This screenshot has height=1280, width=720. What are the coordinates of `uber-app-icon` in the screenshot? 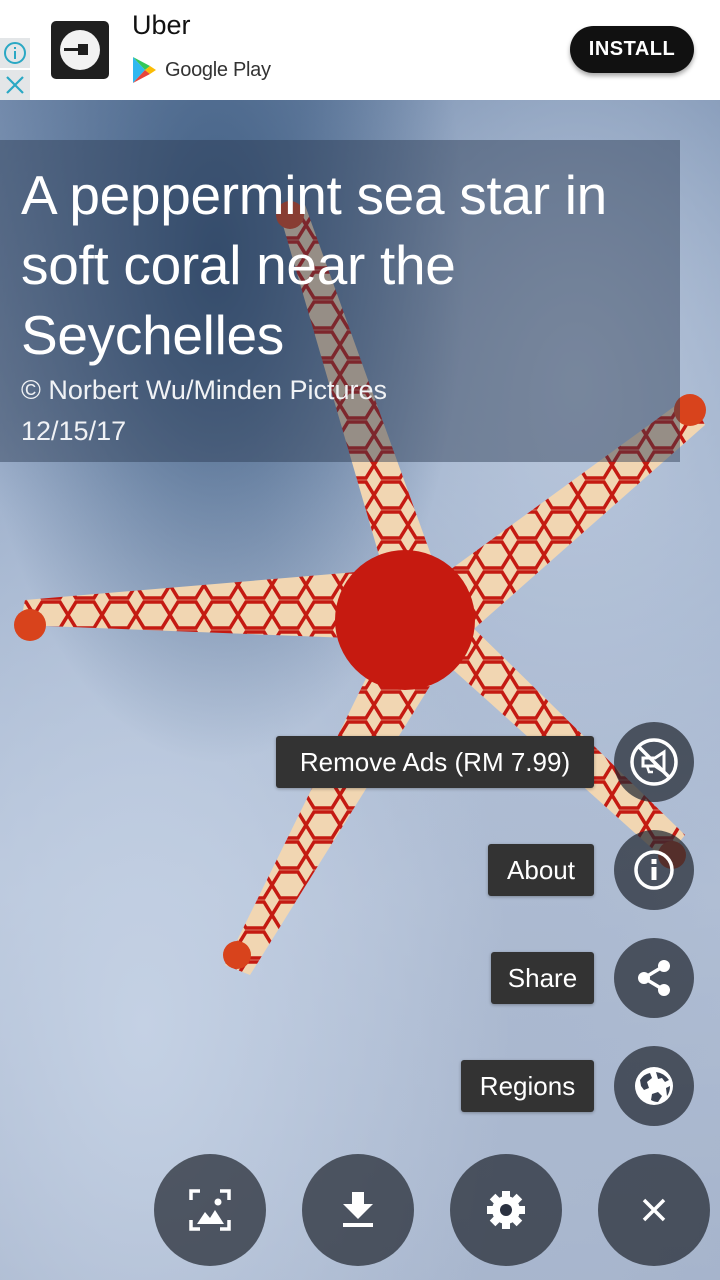 It's located at (80, 50).